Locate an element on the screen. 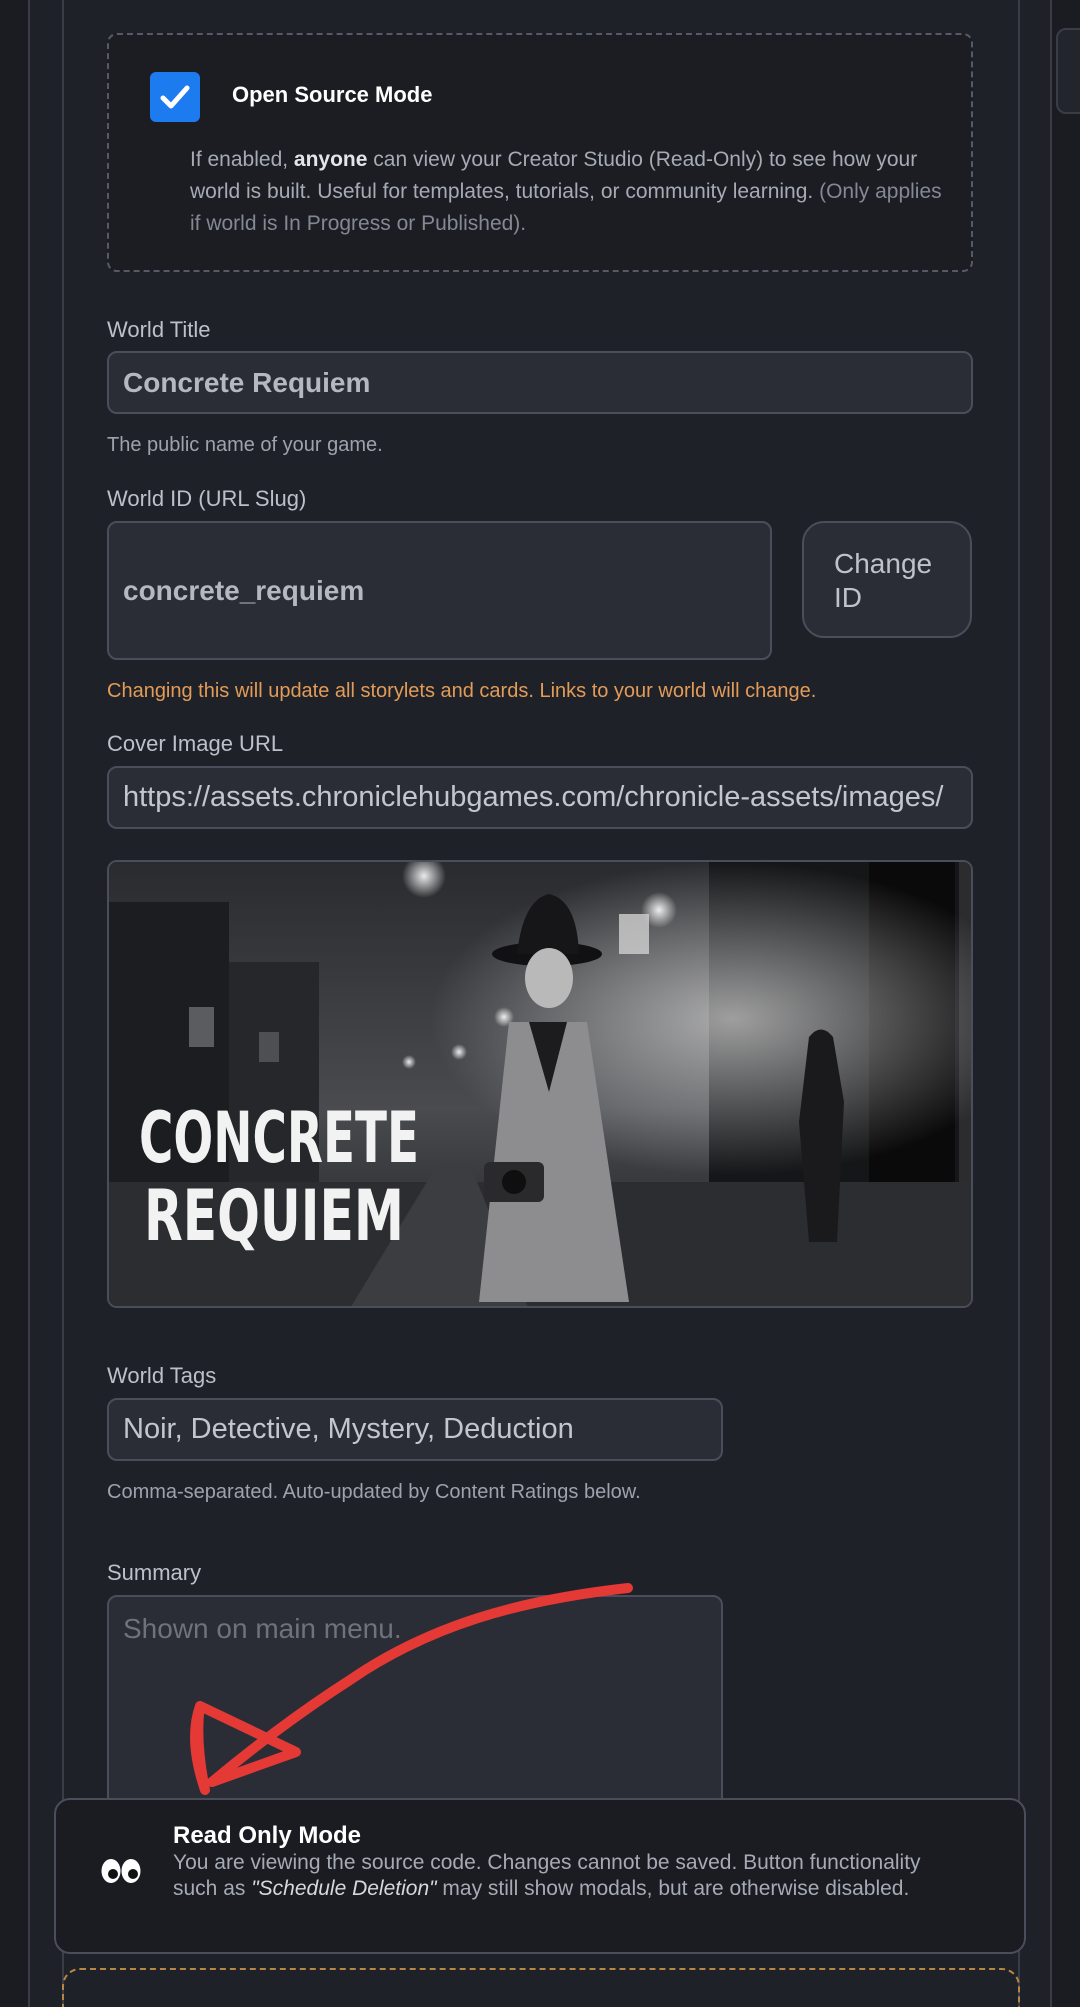 The width and height of the screenshot is (1080, 2007). open-source-checkbox is located at coordinates (175, 97).